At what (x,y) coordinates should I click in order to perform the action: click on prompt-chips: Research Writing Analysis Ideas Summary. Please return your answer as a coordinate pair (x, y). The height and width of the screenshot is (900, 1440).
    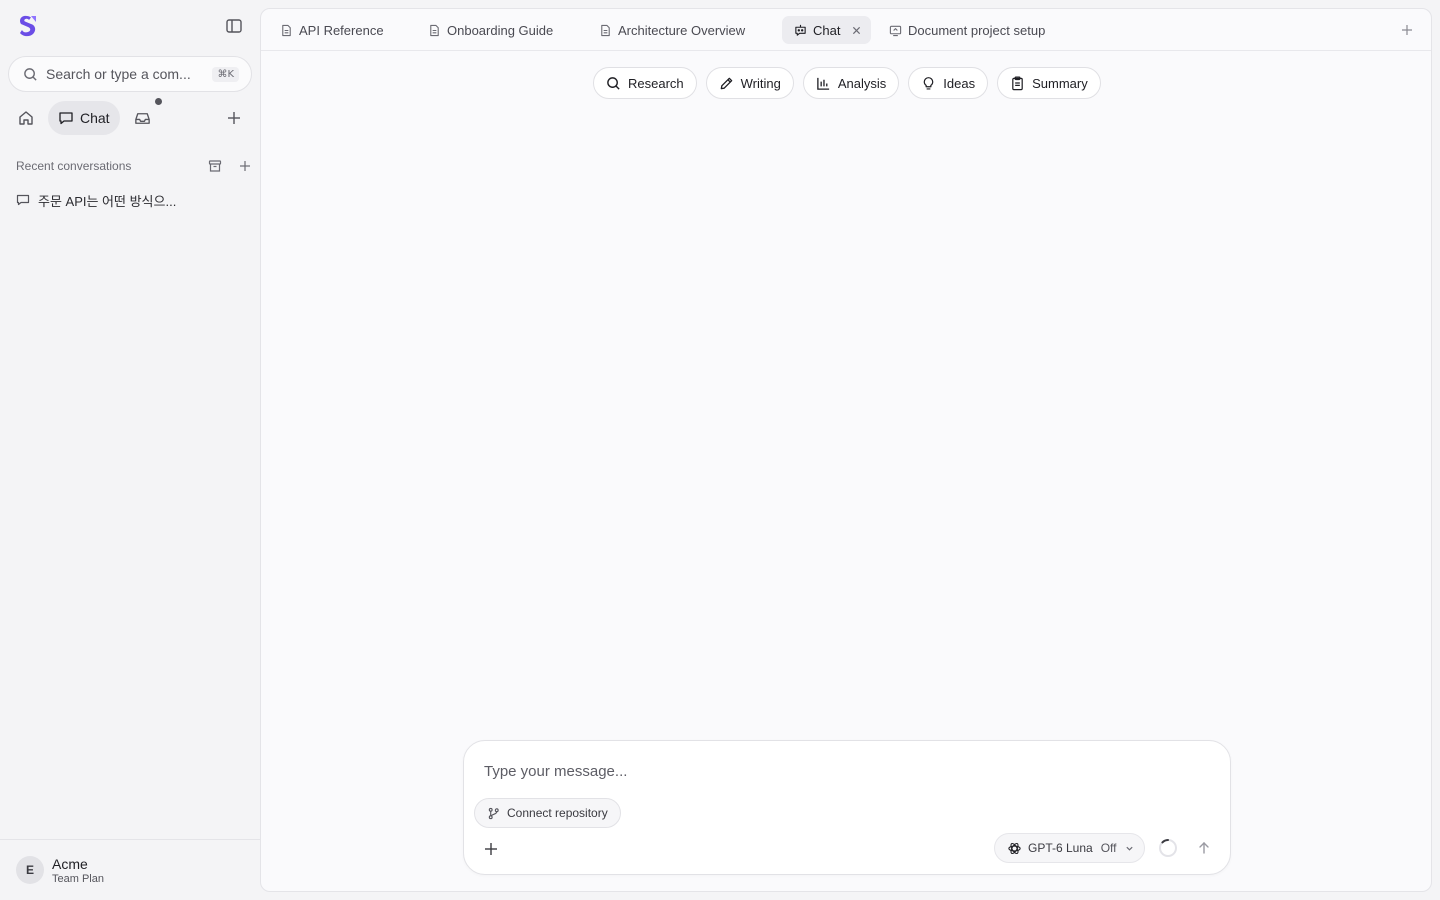
    Looking at the image, I should click on (847, 83).